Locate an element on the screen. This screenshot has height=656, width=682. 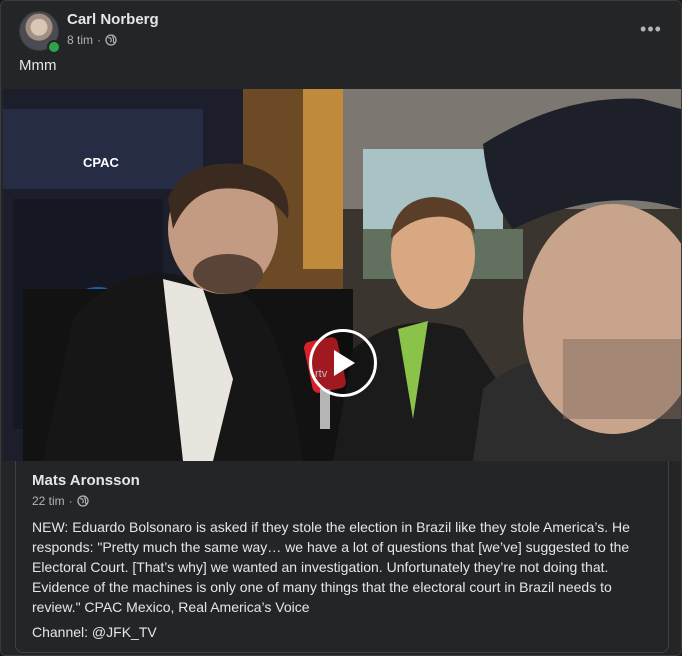
shared-author-name: Mats Aronsson is located at coordinates (86, 480).